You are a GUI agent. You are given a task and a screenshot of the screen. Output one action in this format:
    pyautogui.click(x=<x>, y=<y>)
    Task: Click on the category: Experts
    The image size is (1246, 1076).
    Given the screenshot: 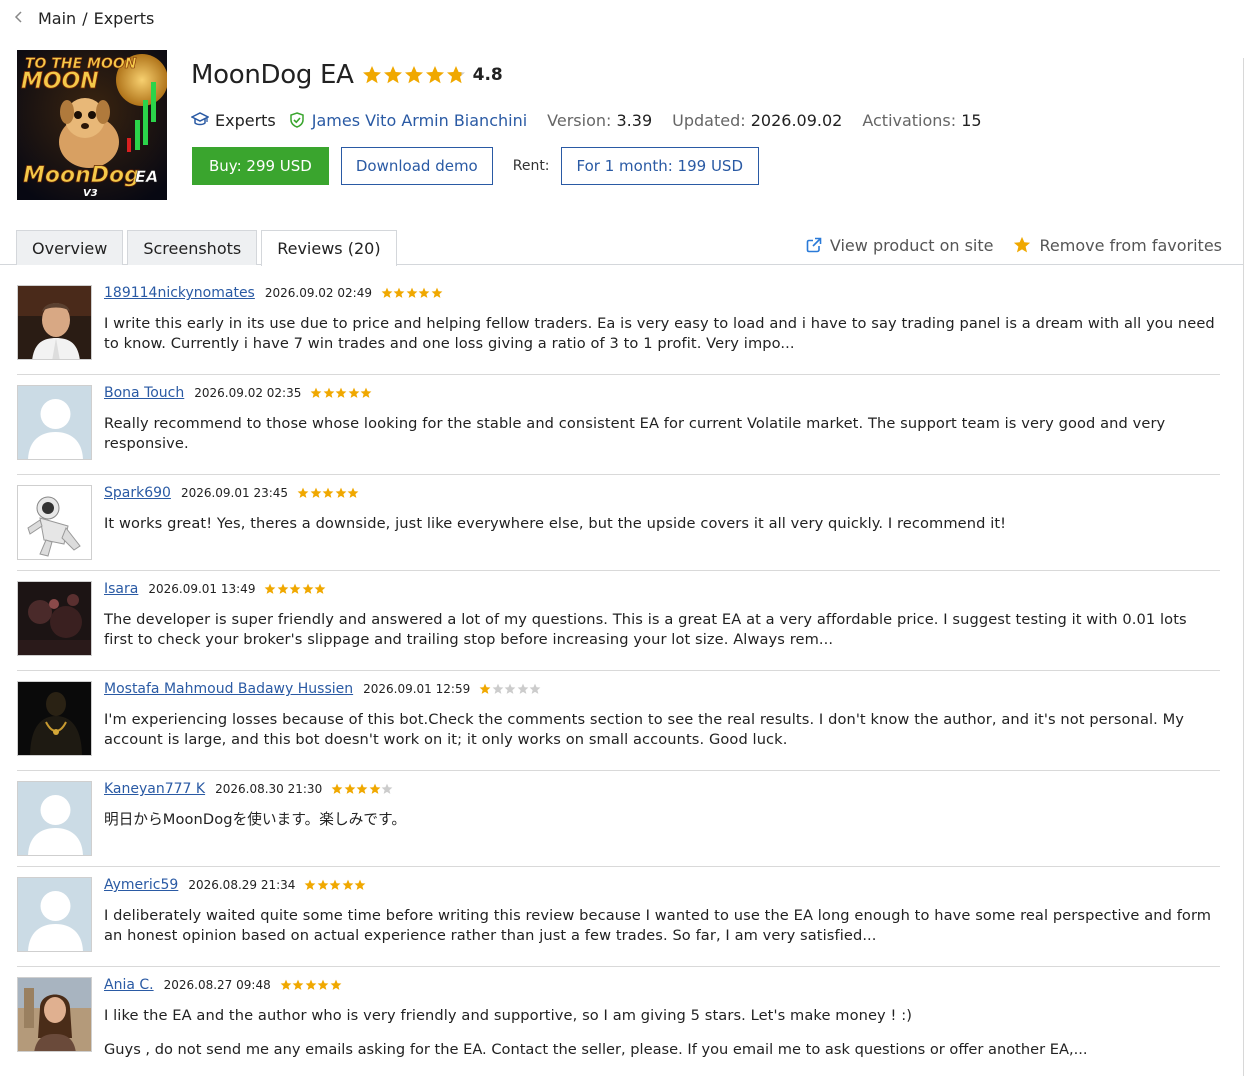 What is the action you would take?
    pyautogui.click(x=233, y=120)
    